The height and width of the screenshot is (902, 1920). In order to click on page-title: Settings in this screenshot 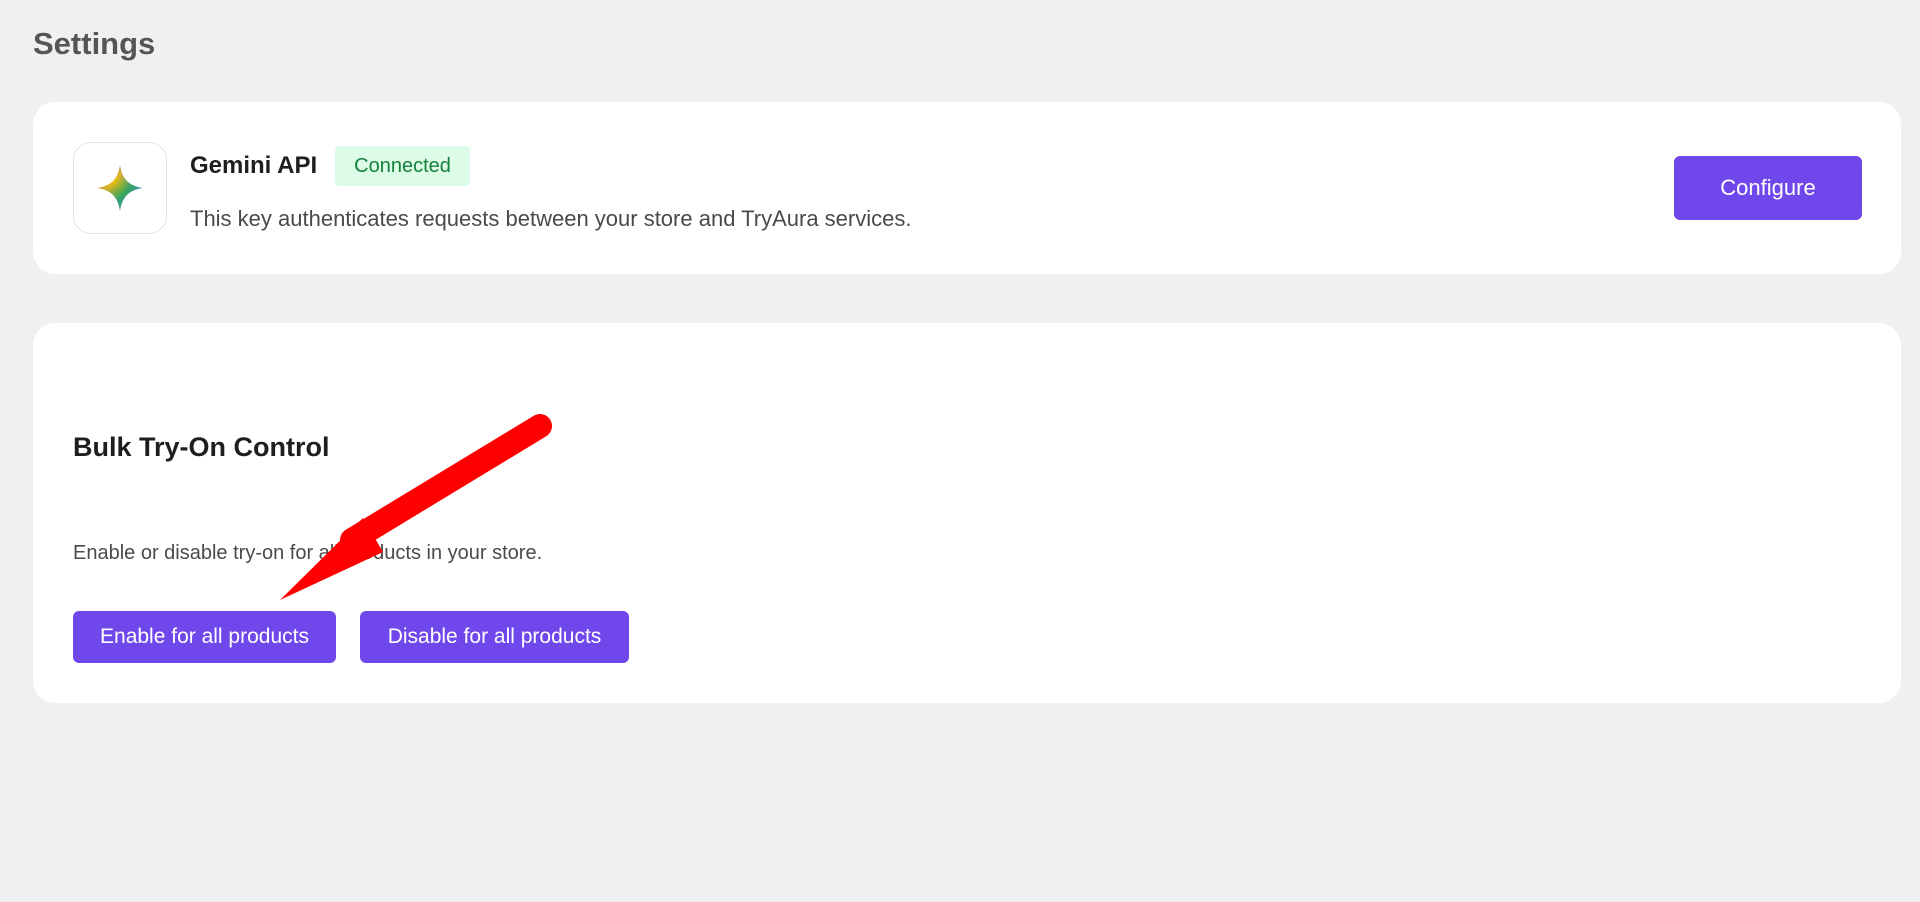, I will do `click(94, 43)`.